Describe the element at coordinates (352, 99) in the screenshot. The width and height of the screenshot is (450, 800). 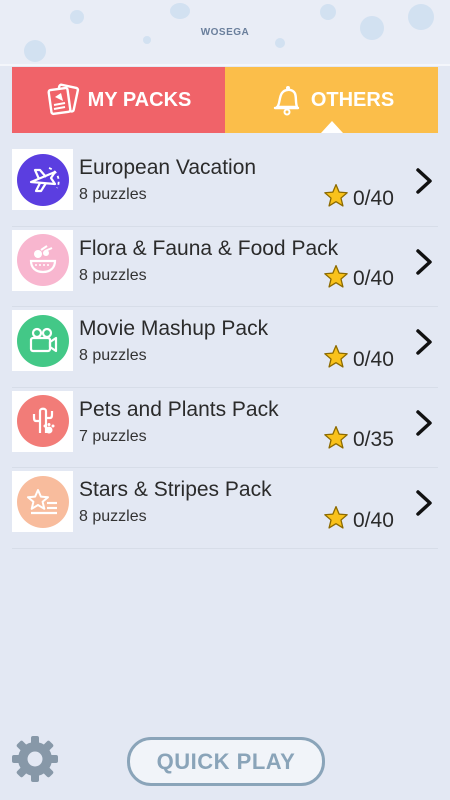
I see `tab-others-label: OTHERS` at that location.